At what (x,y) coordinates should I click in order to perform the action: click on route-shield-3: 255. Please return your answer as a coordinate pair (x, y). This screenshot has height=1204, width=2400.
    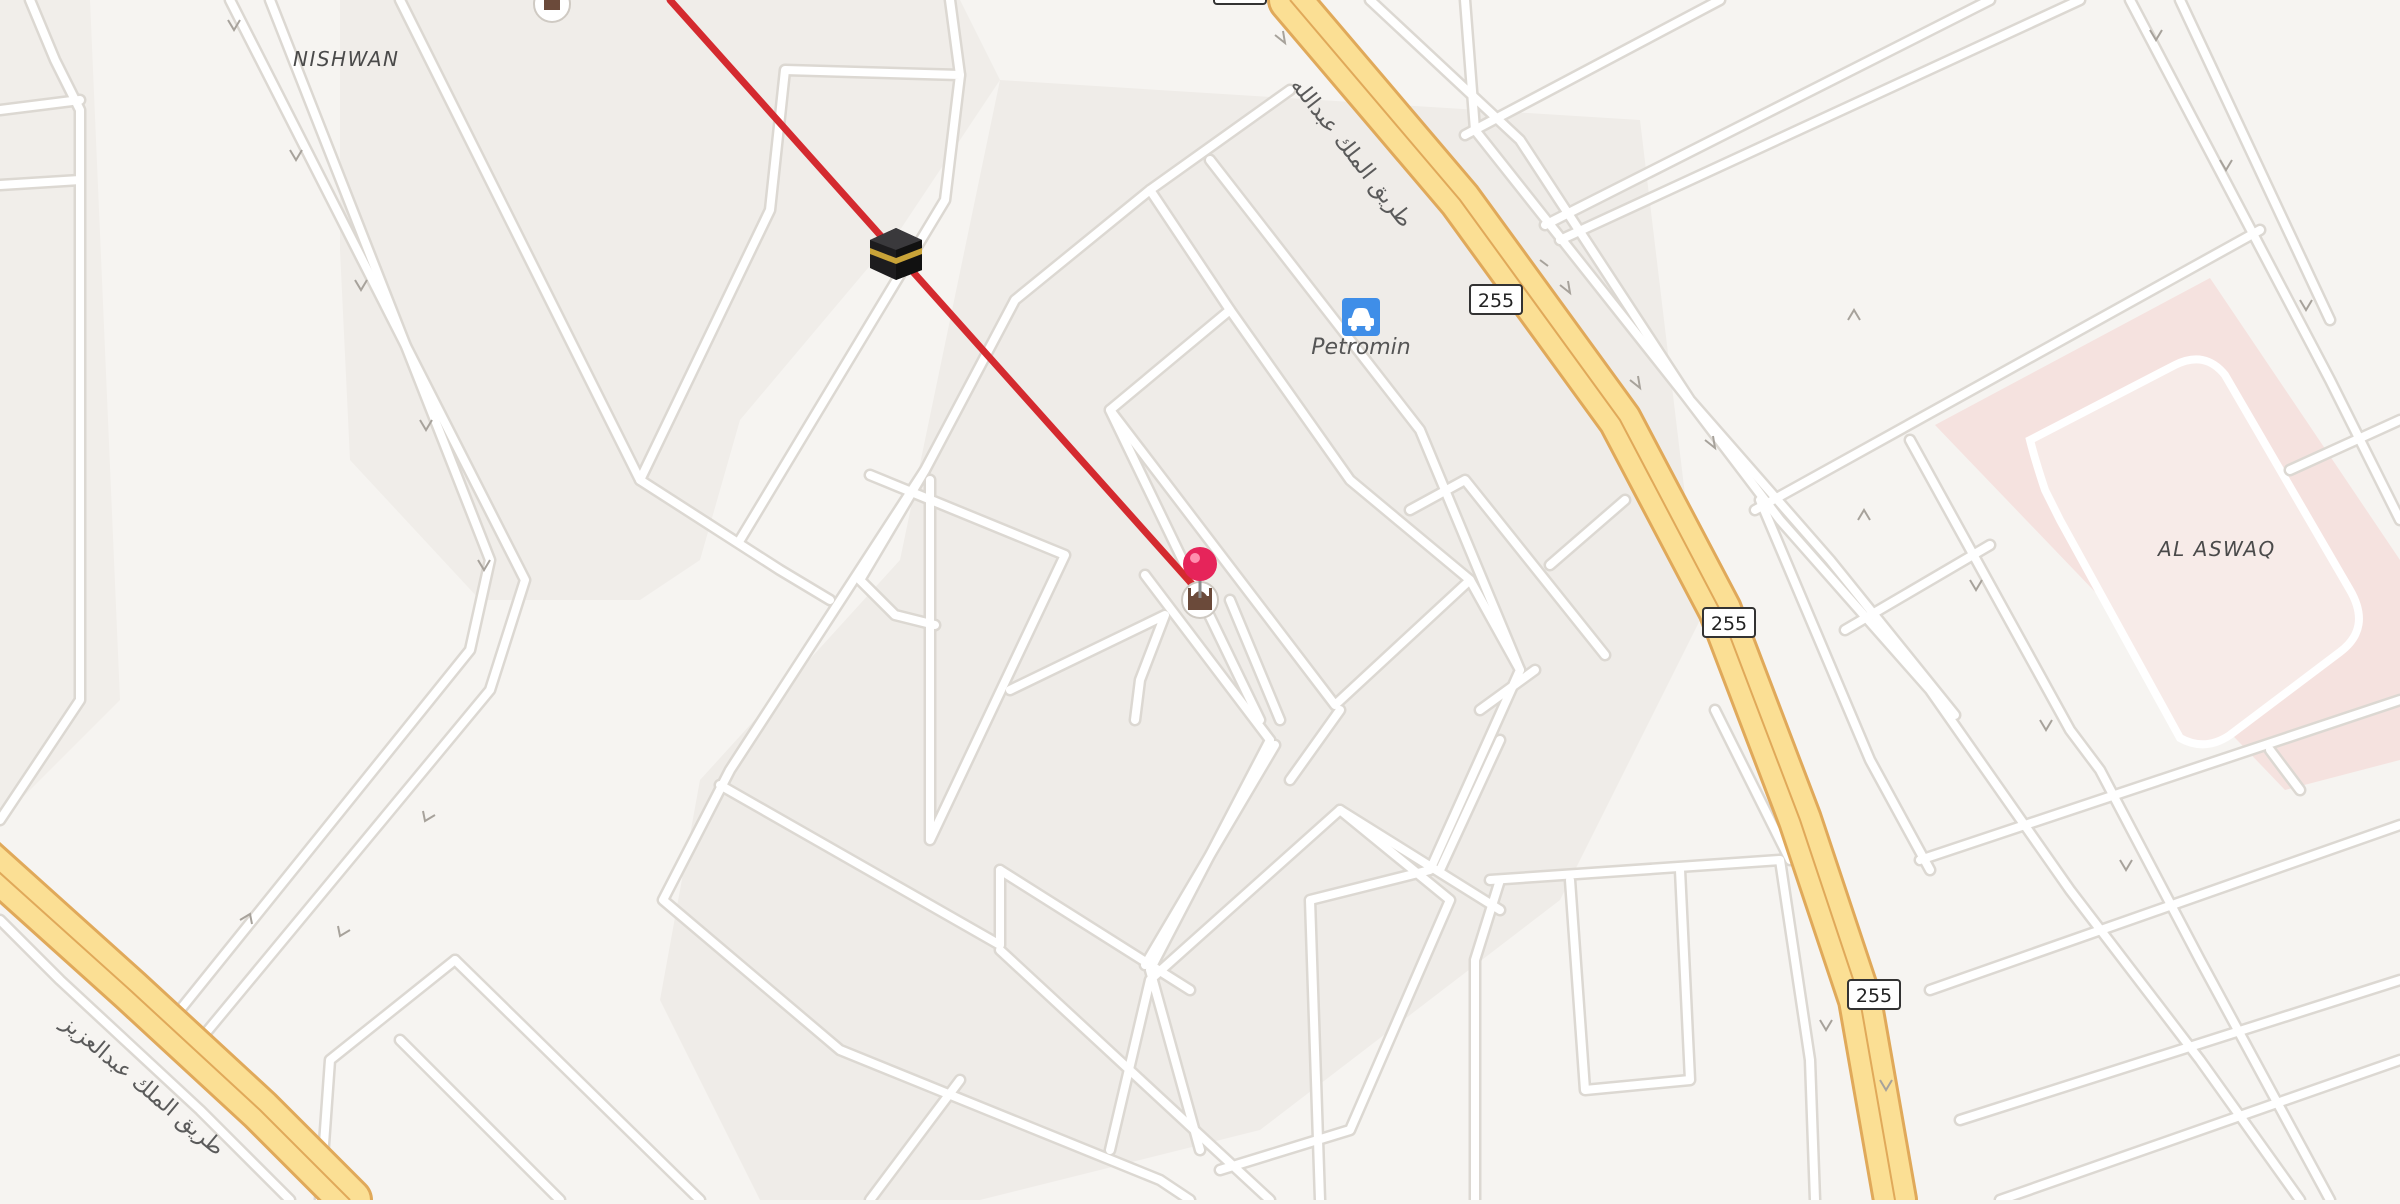
    Looking at the image, I should click on (1874, 994).